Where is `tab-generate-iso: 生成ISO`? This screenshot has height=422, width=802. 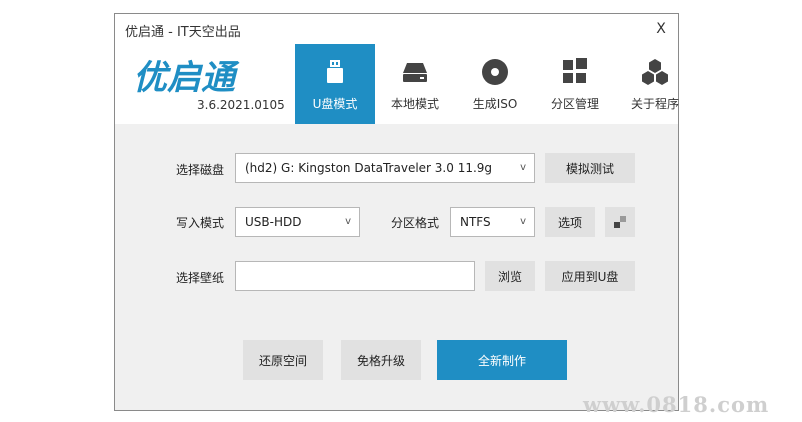 tab-generate-iso: 生成ISO is located at coordinates (495, 84).